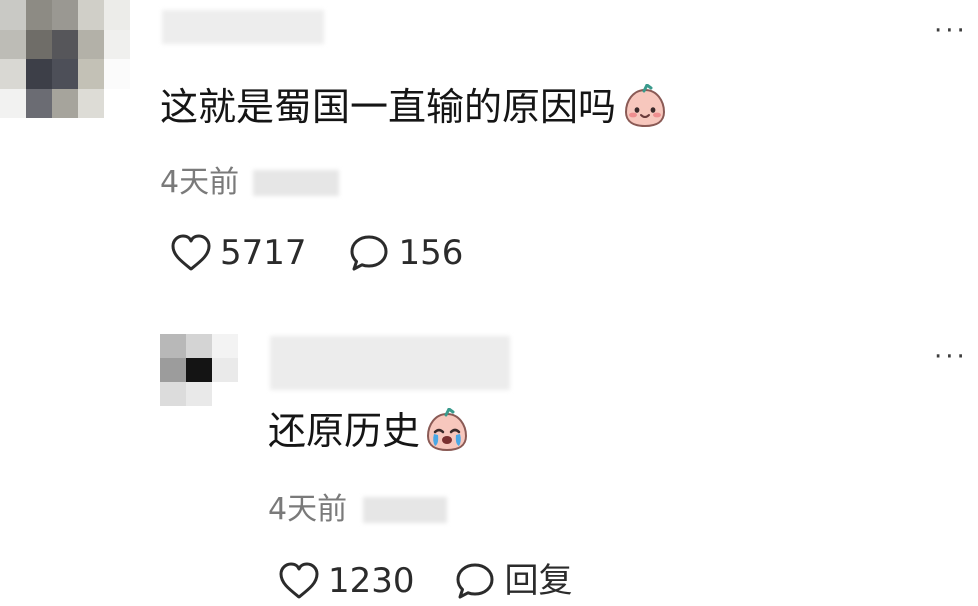  I want to click on more-options-button-2: ···, so click(951, 357).